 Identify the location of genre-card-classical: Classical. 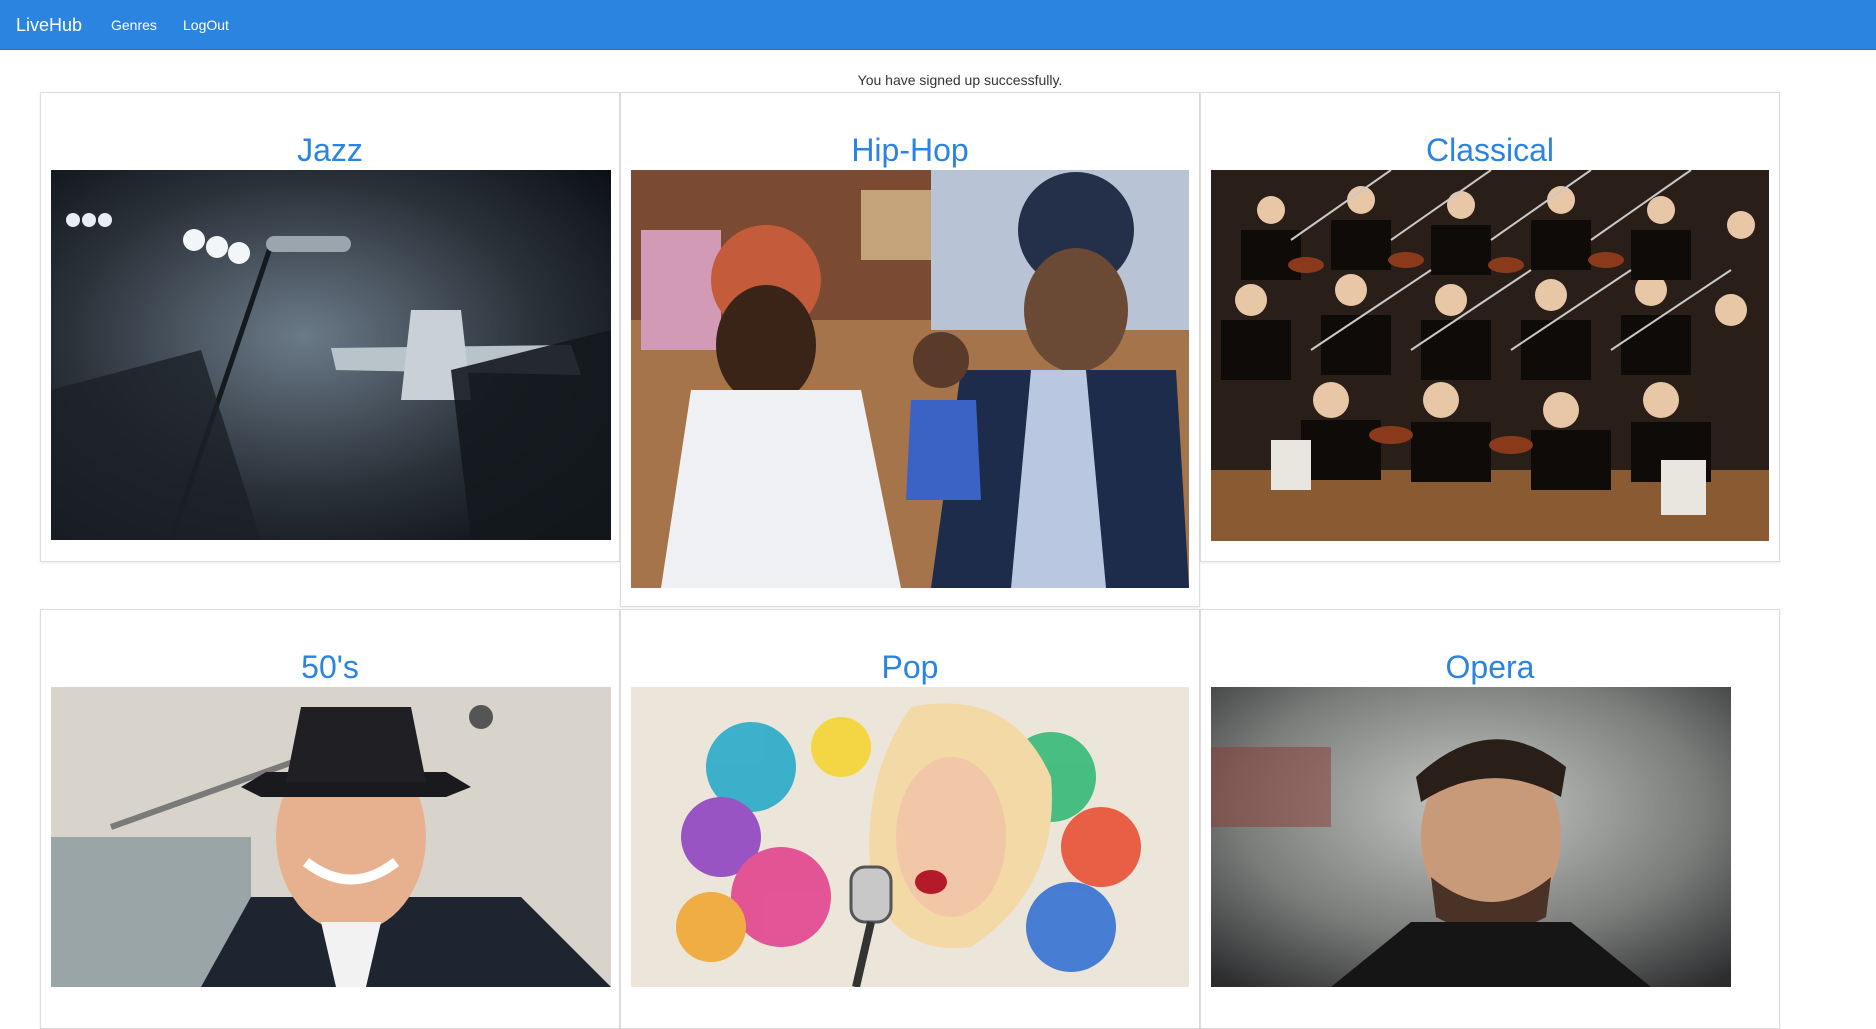
(1490, 327).